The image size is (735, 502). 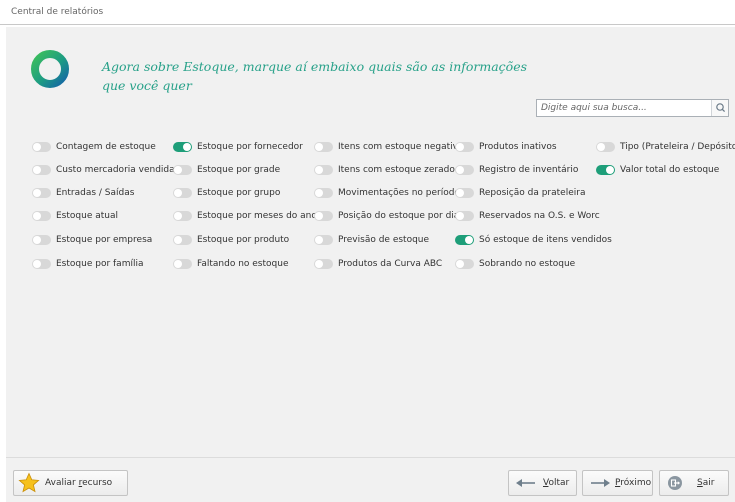 What do you see at coordinates (617, 483) in the screenshot?
I see `next-button: Próximo` at bounding box center [617, 483].